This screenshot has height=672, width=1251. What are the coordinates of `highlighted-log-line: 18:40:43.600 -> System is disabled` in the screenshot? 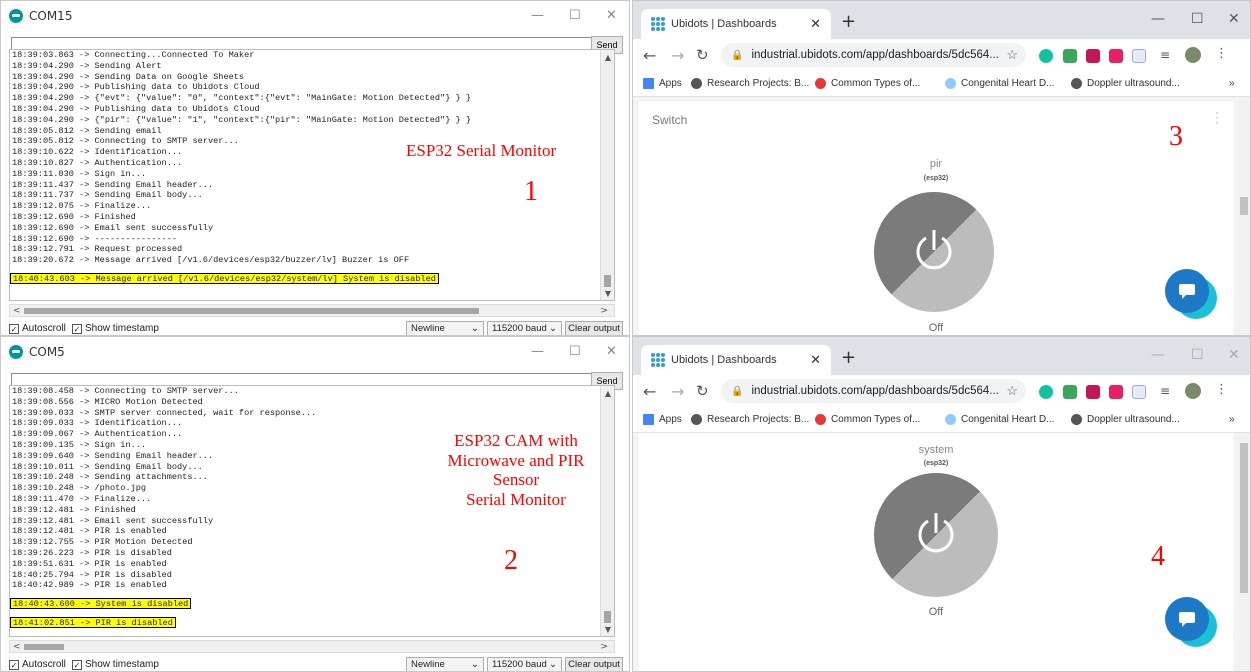 It's located at (101, 603).